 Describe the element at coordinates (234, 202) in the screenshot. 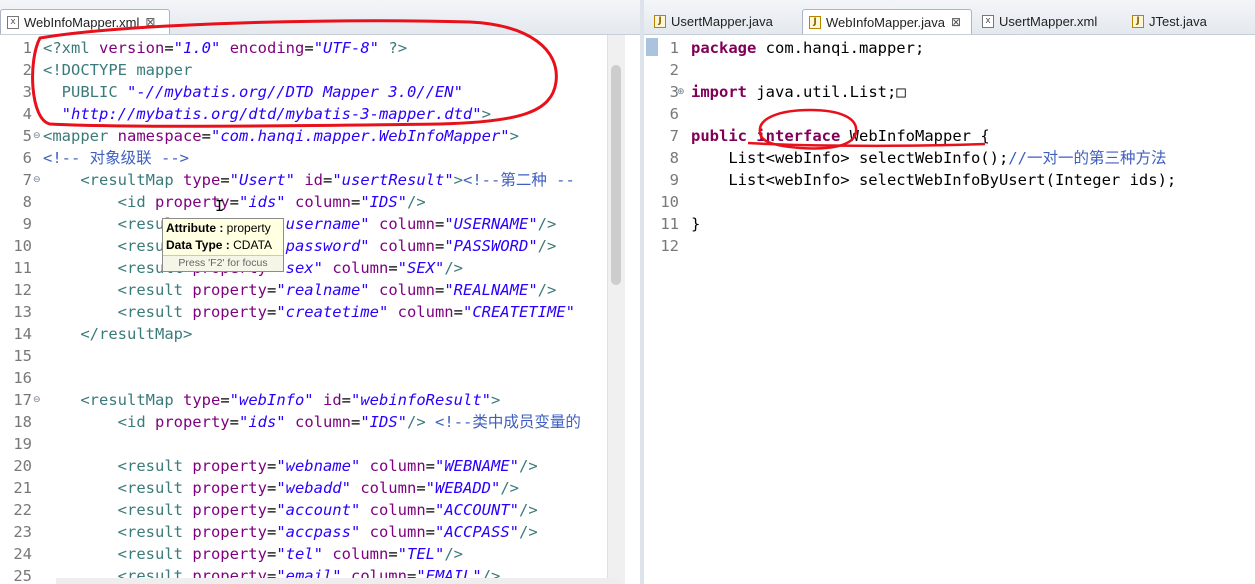

I see `code-text: <id property="ids" column="IDS"/>` at that location.